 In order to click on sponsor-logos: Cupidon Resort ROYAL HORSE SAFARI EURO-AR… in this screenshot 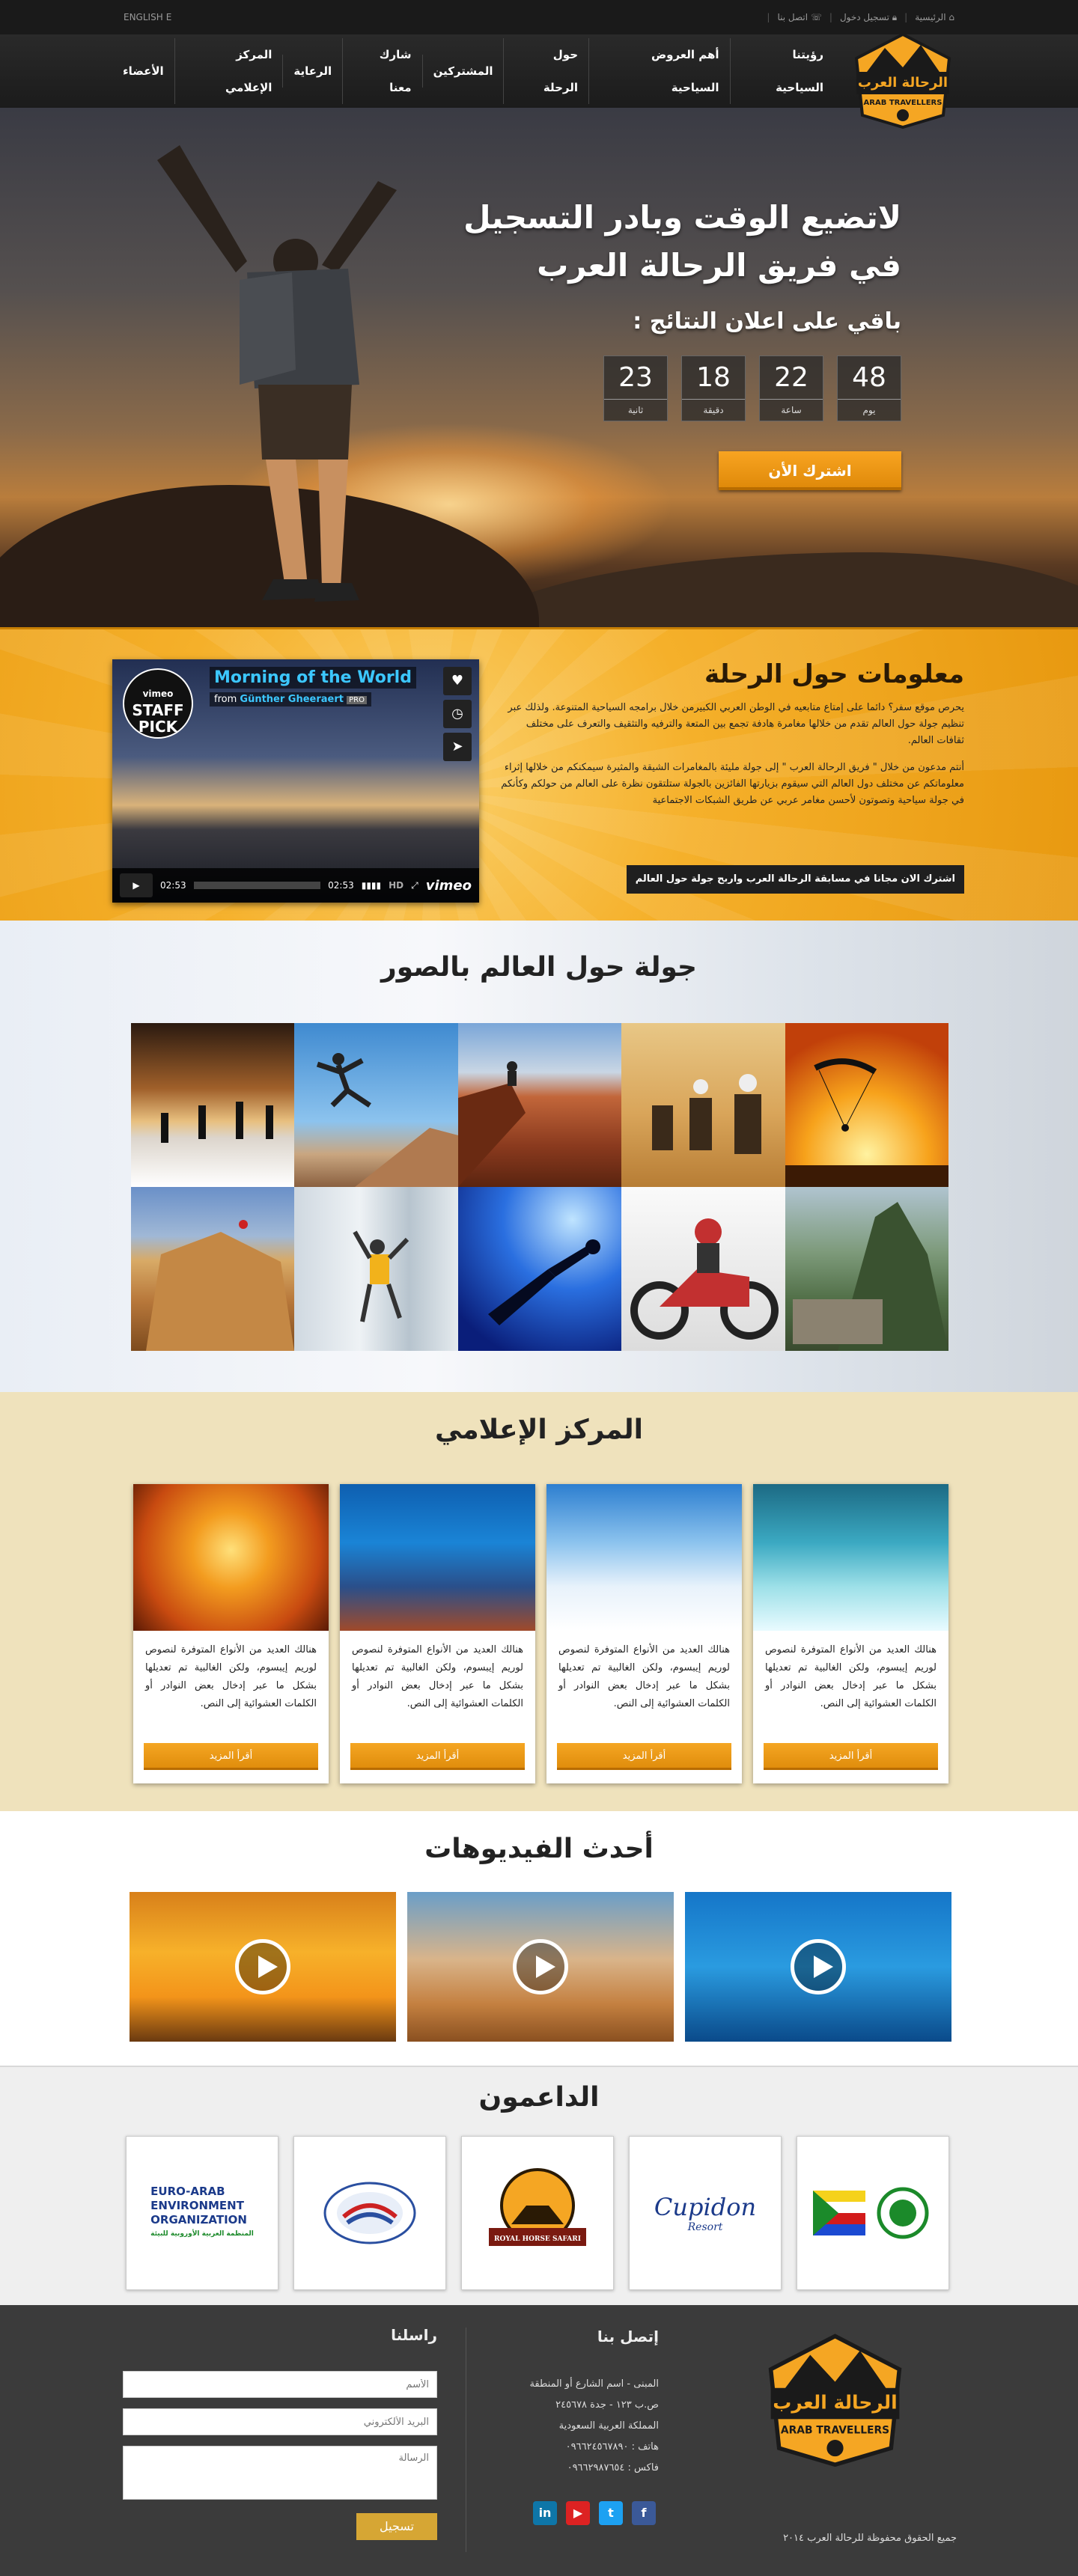, I will do `click(537, 2213)`.